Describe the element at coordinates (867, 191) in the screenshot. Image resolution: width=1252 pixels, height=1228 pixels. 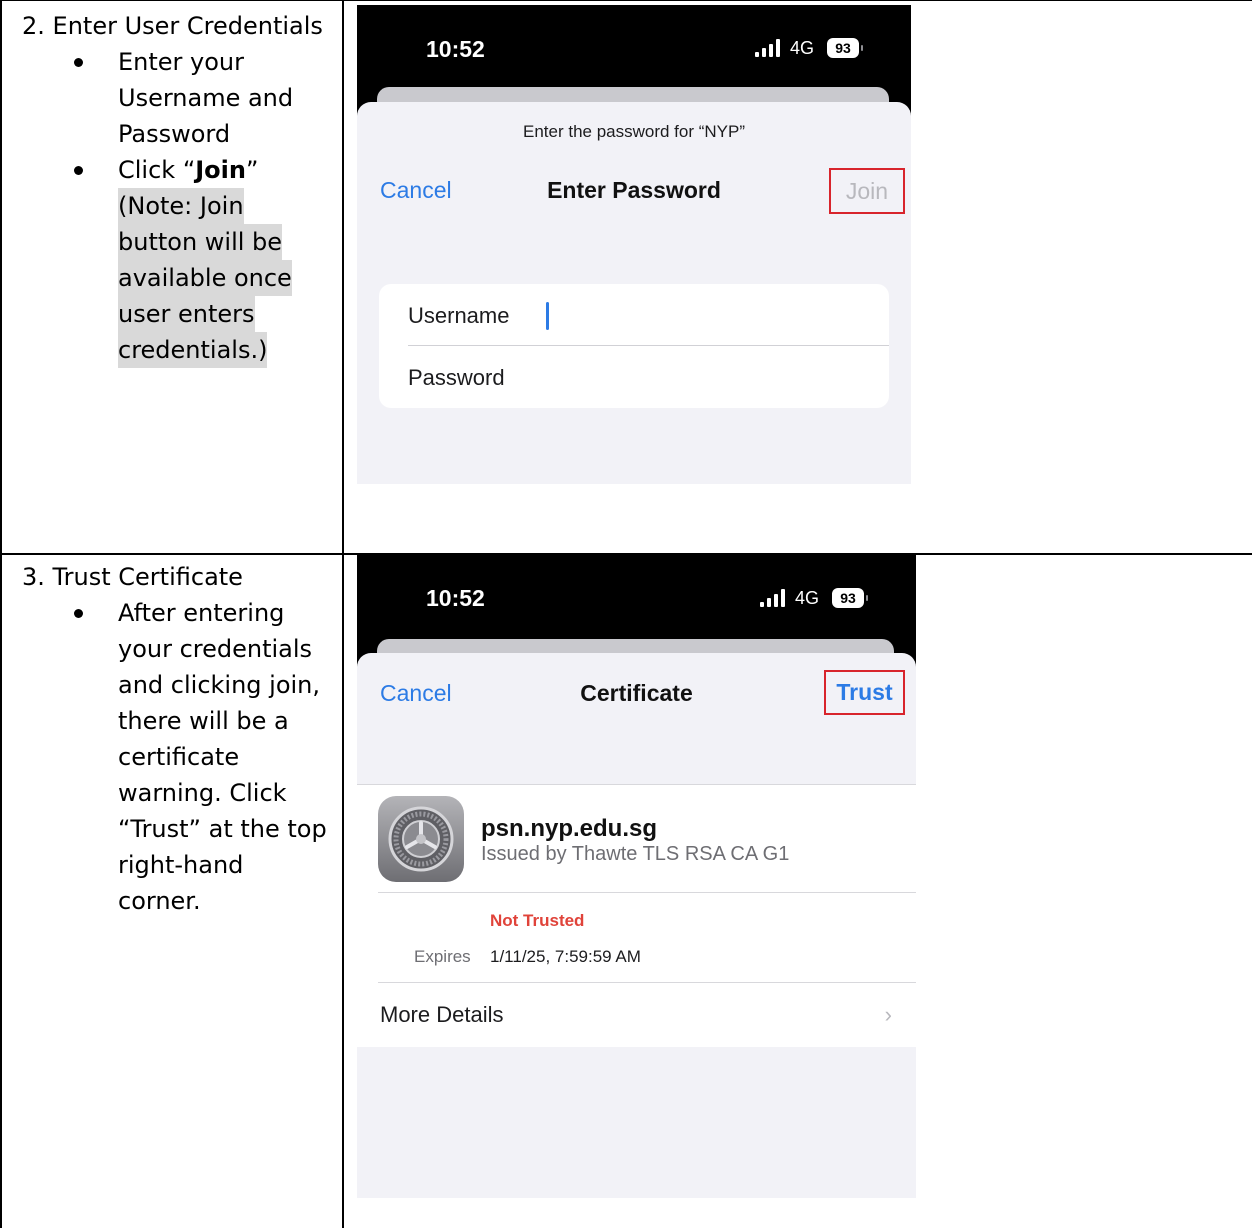
I see `join-button: Join` at that location.